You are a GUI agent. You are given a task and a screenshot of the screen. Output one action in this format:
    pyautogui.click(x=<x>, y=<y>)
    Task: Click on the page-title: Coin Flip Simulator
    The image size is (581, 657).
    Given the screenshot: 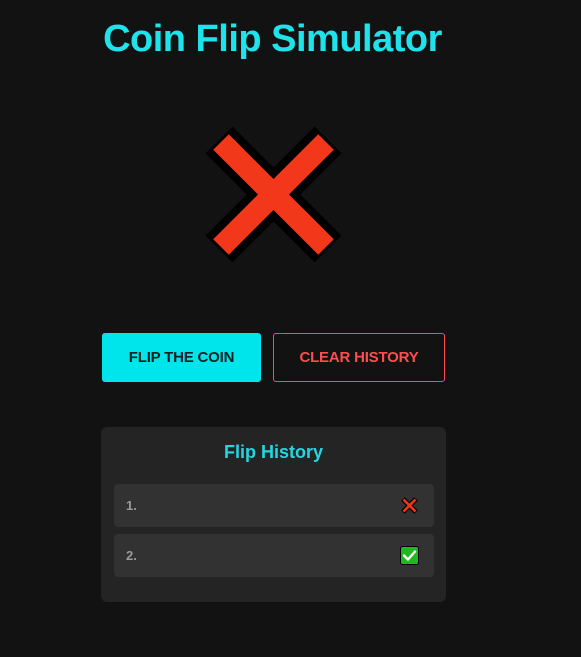 What is the action you would take?
    pyautogui.click(x=272, y=39)
    